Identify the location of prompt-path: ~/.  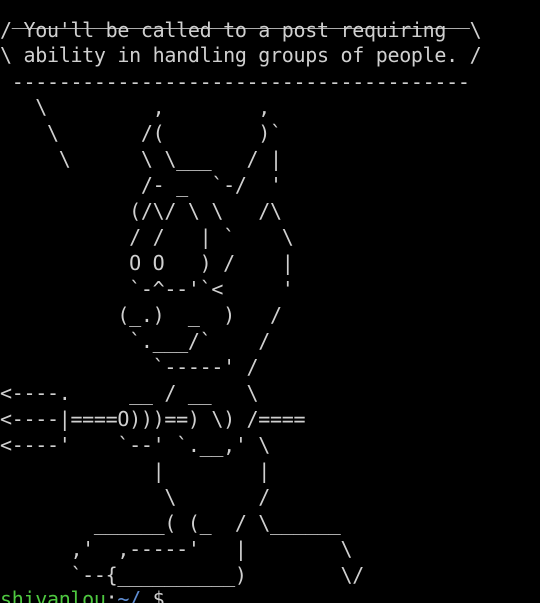
(129, 595).